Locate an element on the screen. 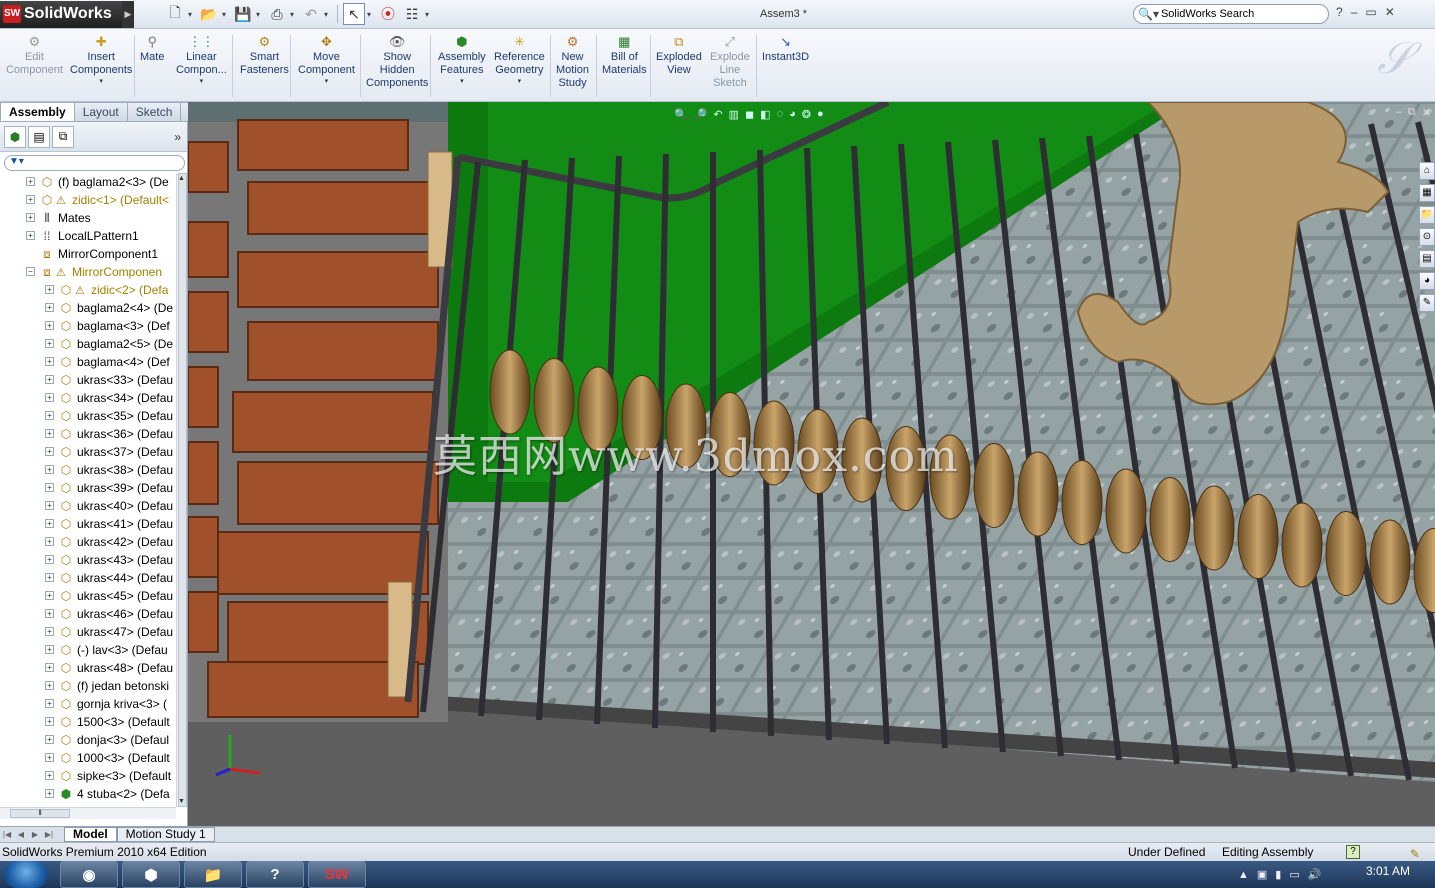 The width and height of the screenshot is (1435, 888). tree-node: + ⬡ (f) baglama2<3> (De is located at coordinates (88, 182).